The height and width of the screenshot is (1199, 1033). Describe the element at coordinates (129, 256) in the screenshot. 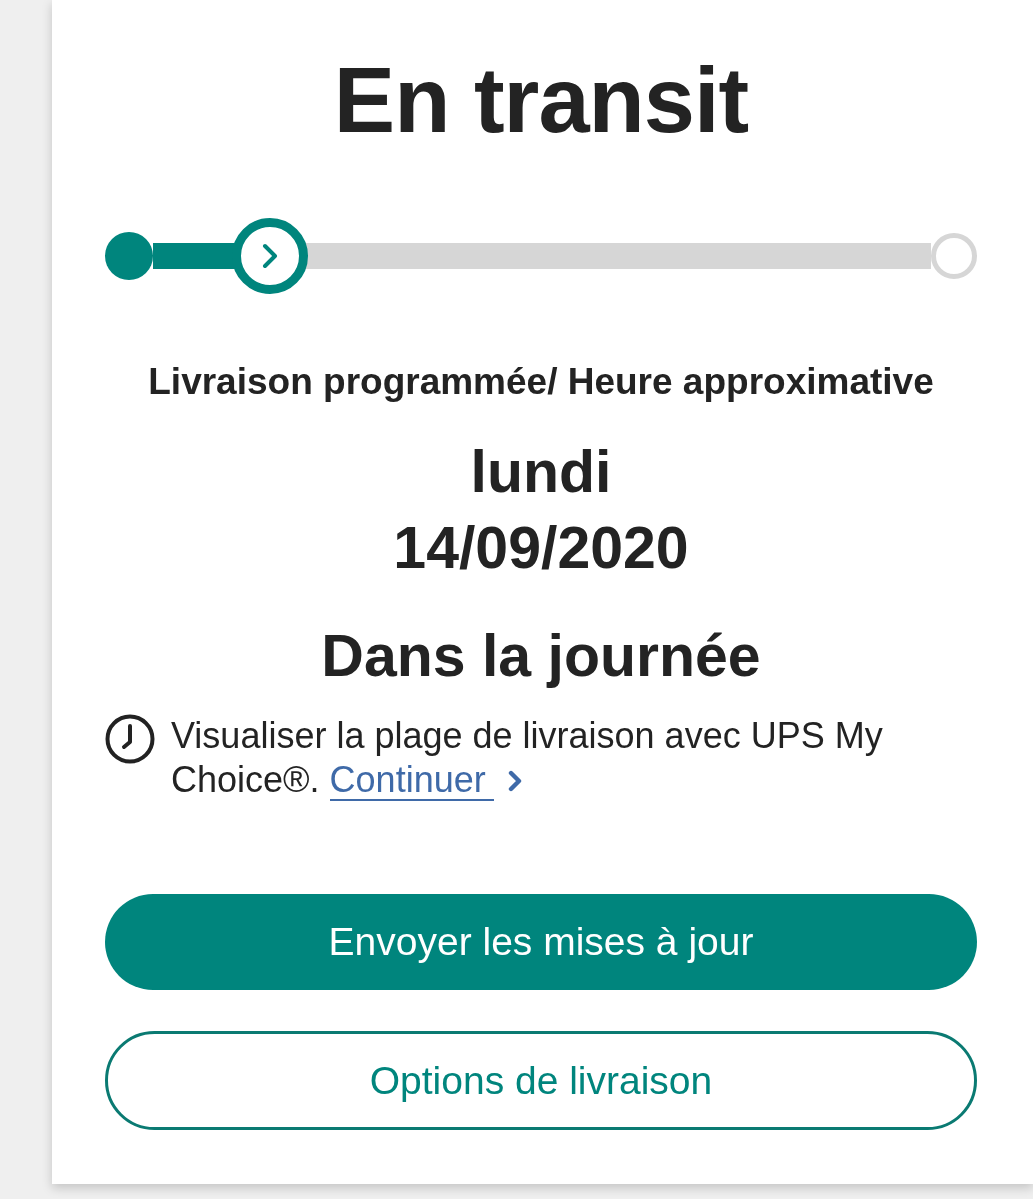

I see `start-step-dot-icon` at that location.